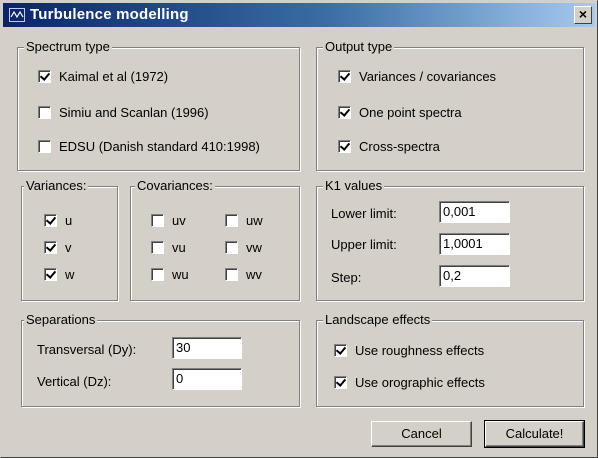  I want to click on vertical-label: Vertical (Dz):, so click(74, 381).